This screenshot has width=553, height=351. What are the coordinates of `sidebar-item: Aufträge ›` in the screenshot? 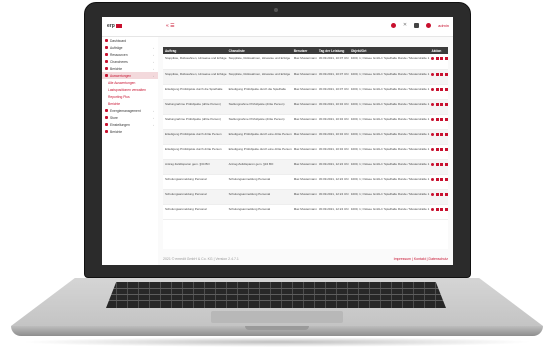 It's located at (130, 47).